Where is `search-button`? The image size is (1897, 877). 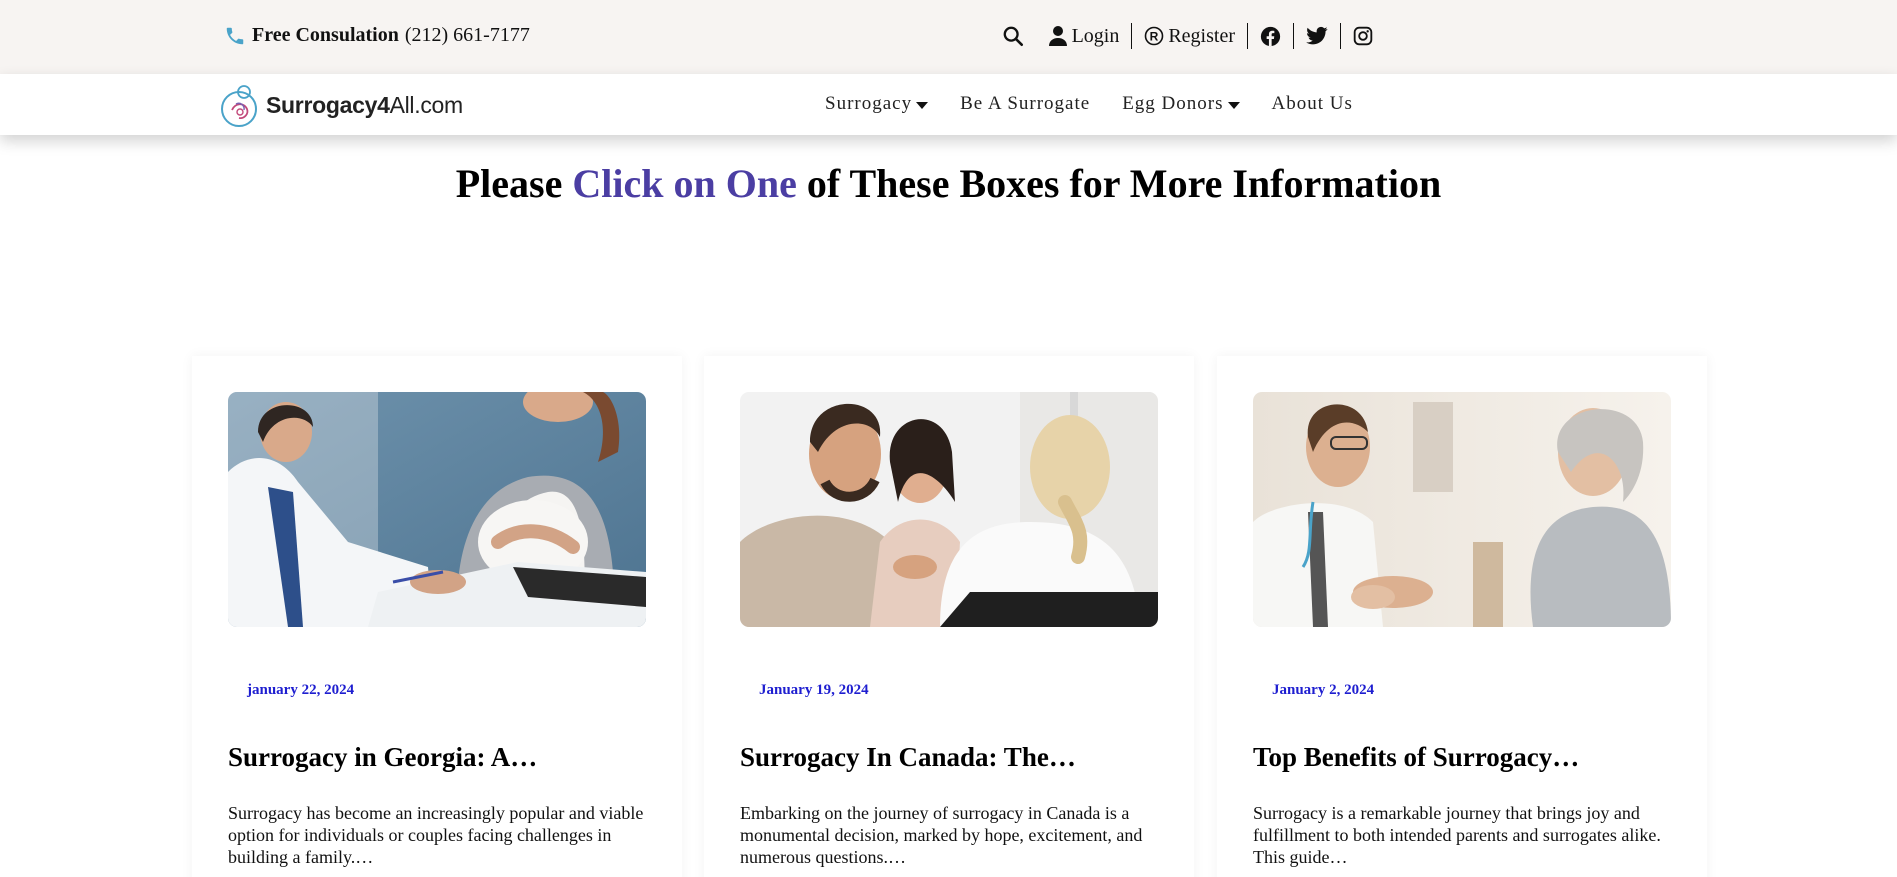 search-button is located at coordinates (1013, 36).